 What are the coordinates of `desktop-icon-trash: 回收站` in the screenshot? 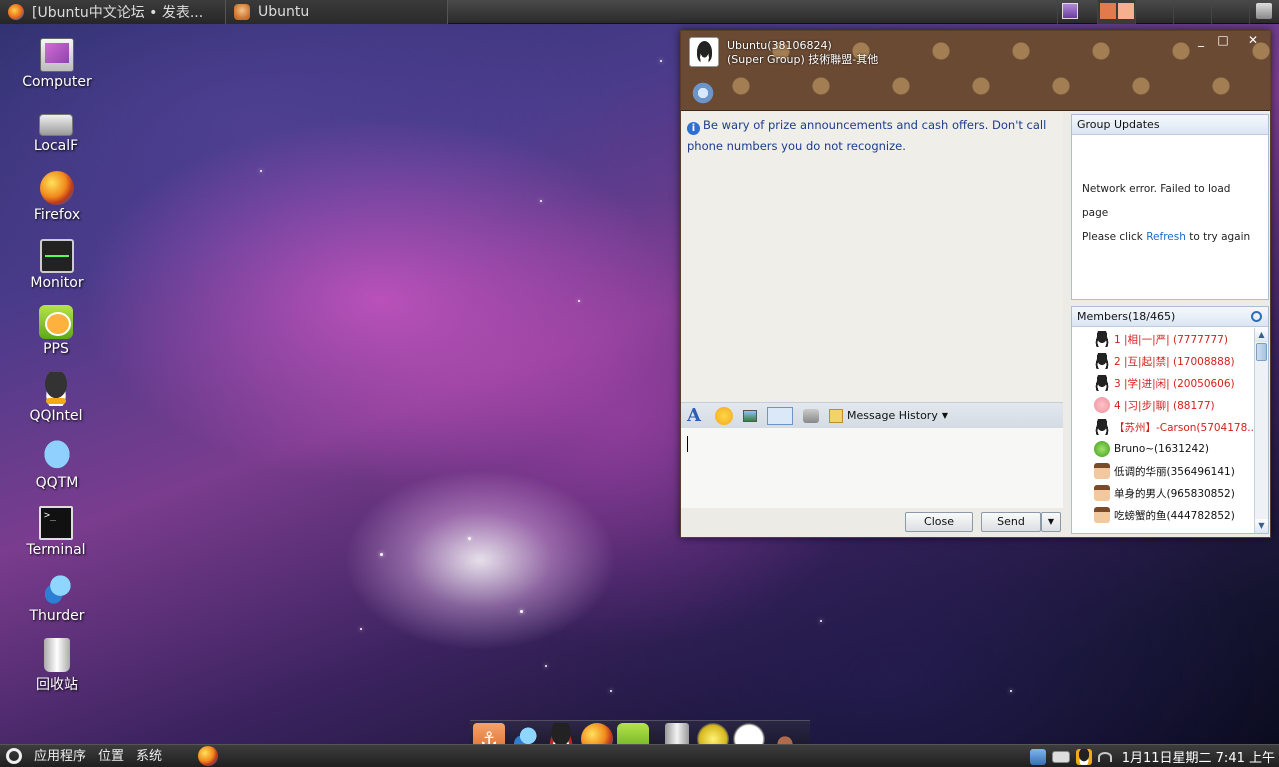 It's located at (57, 666).